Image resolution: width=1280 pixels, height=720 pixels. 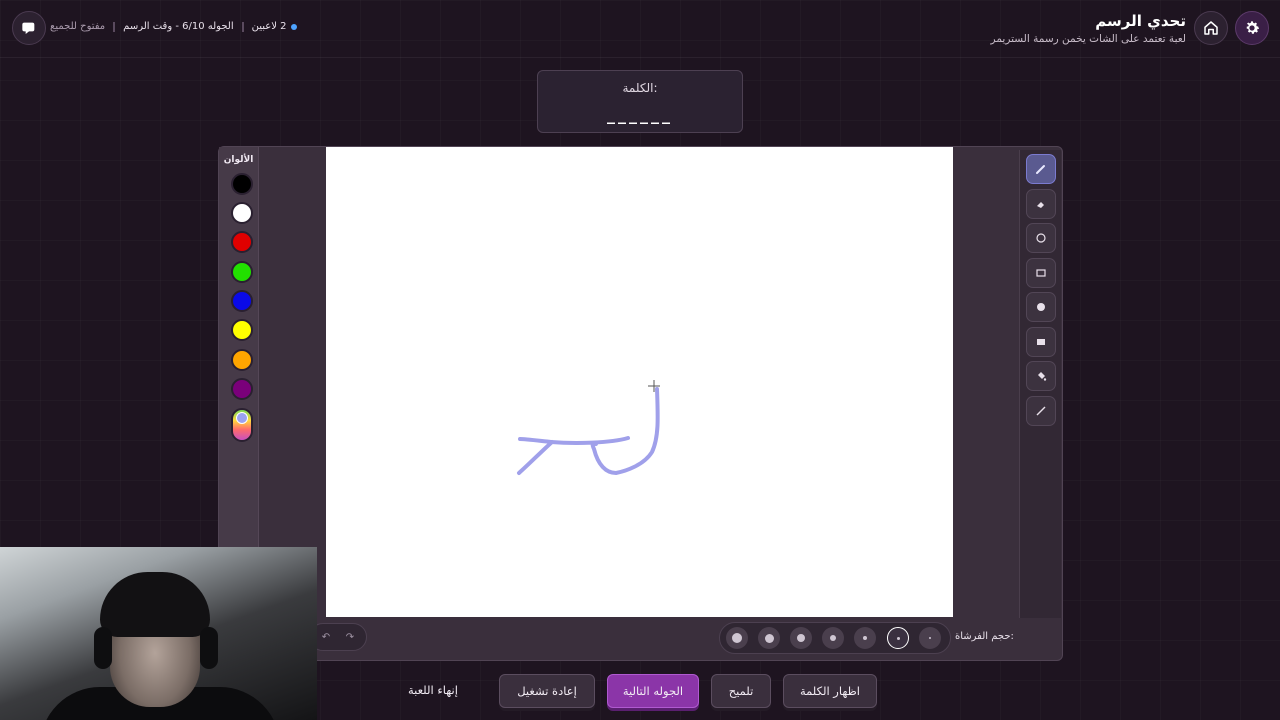 I want to click on color-swatch-white, so click(x=242, y=213).